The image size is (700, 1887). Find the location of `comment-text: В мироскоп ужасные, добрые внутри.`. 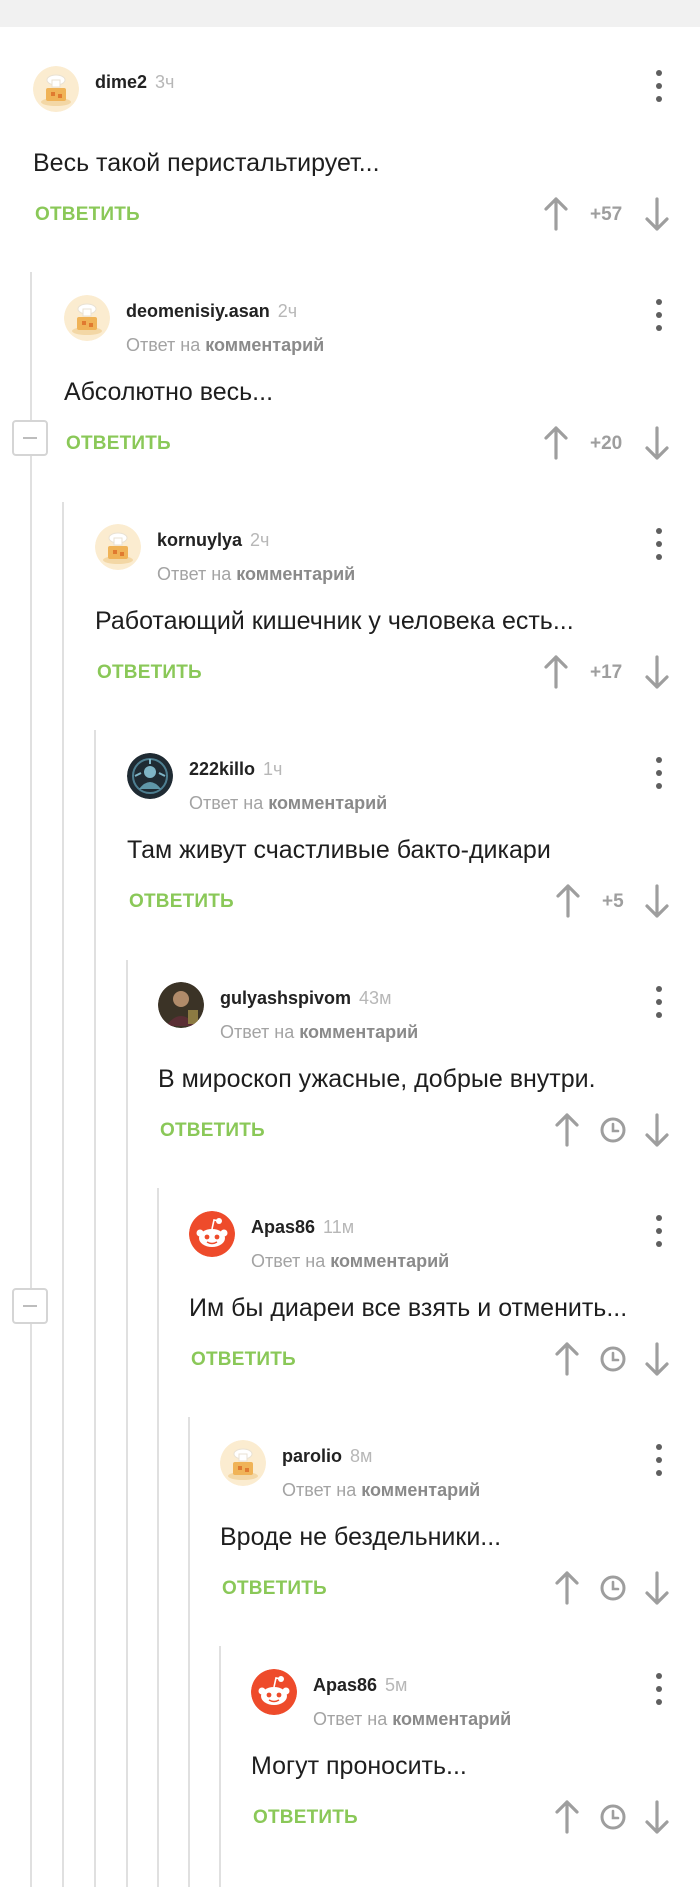

comment-text: В мироскоп ужасные, добрые внутри. is located at coordinates (377, 1079).